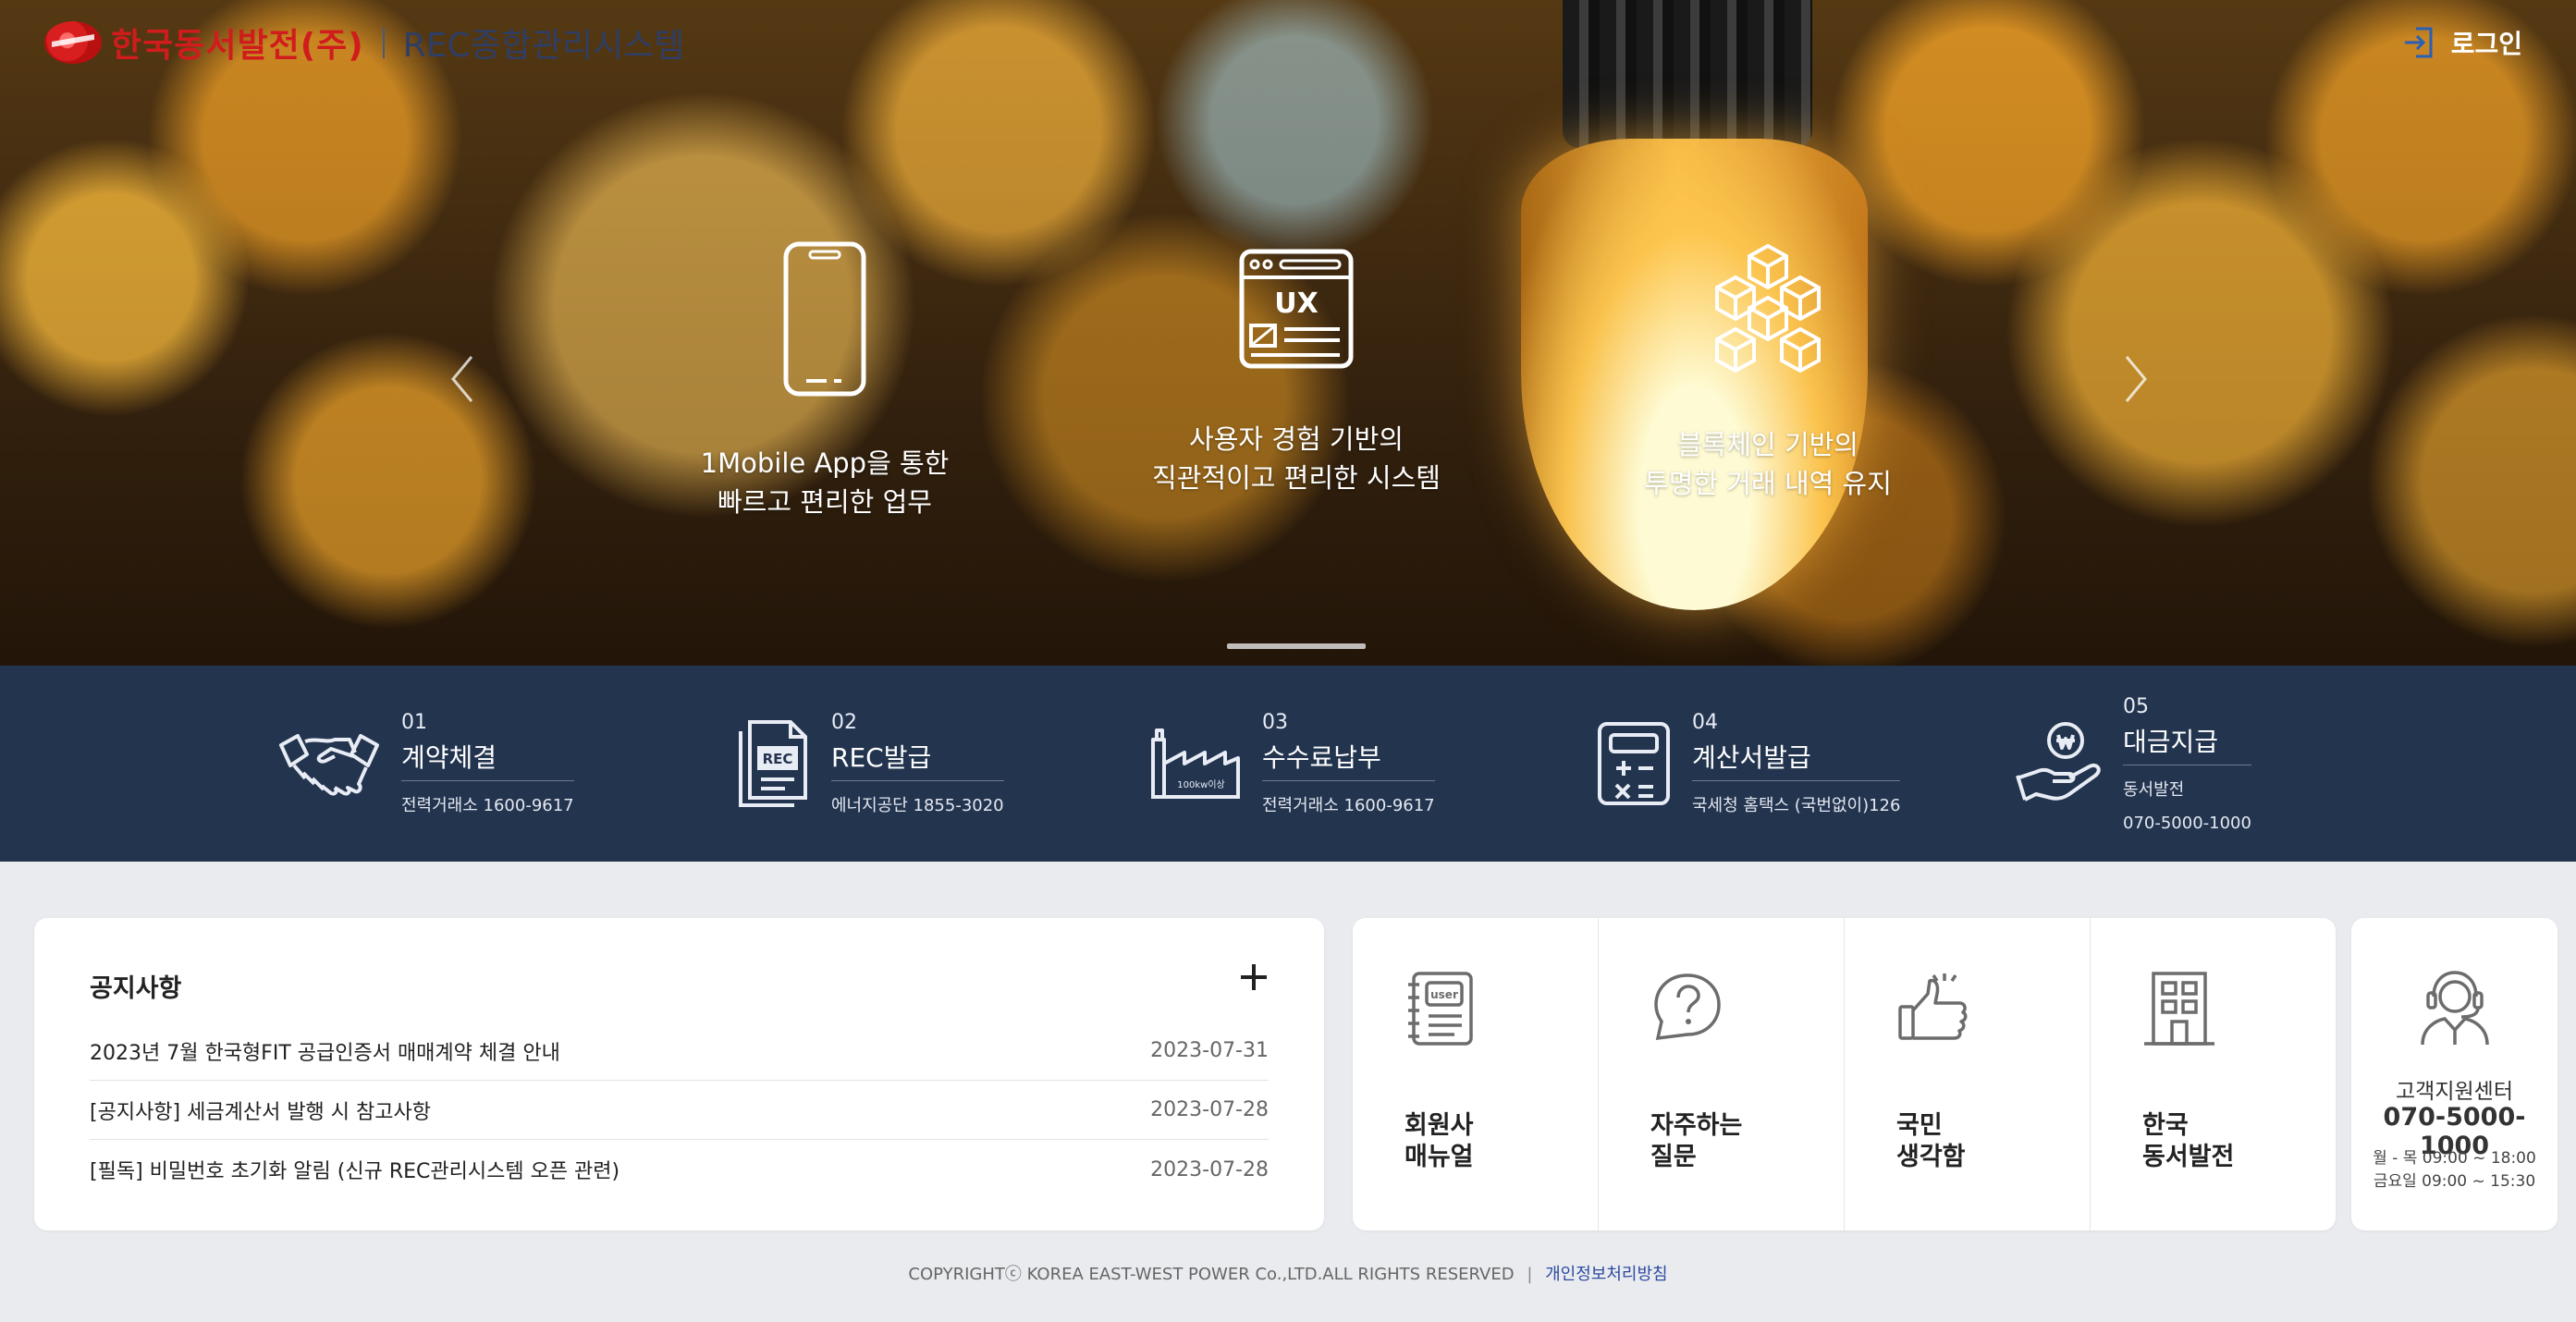 The image size is (2576, 1322). I want to click on svg-text: UX, so click(1296, 304).